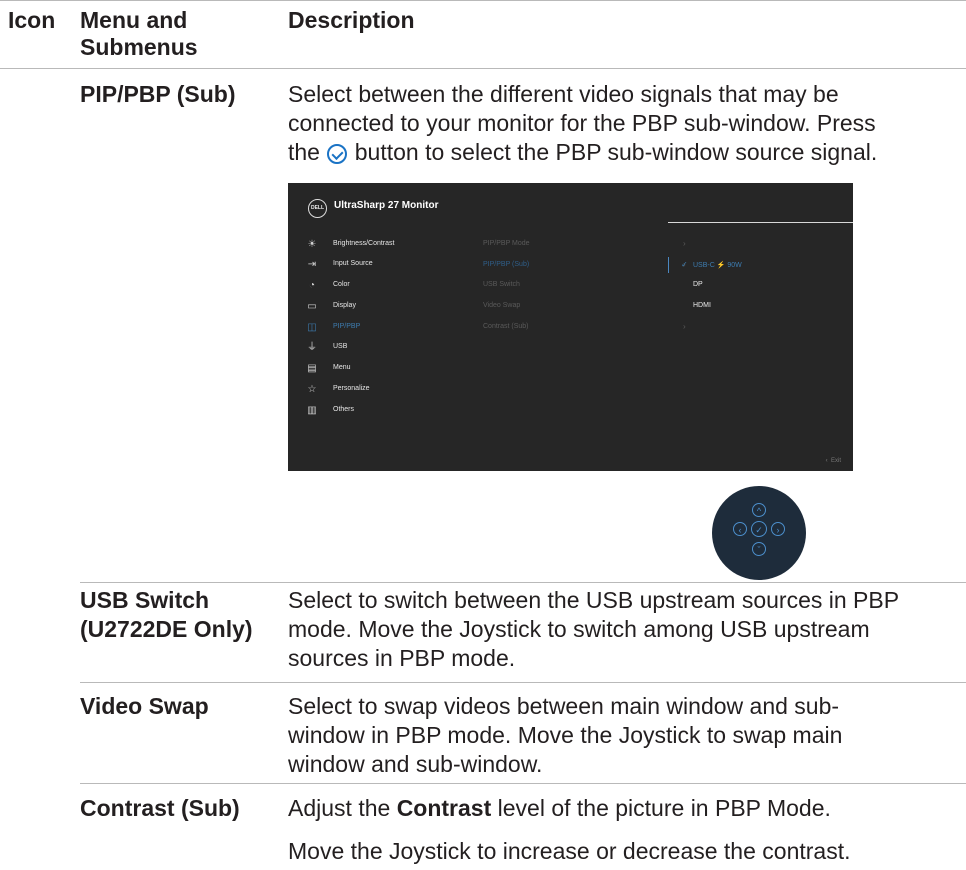 Image resolution: width=966 pixels, height=870 pixels. Describe the element at coordinates (144, 706) in the screenshot. I see `row-label-video-swap: Video Swap` at that location.